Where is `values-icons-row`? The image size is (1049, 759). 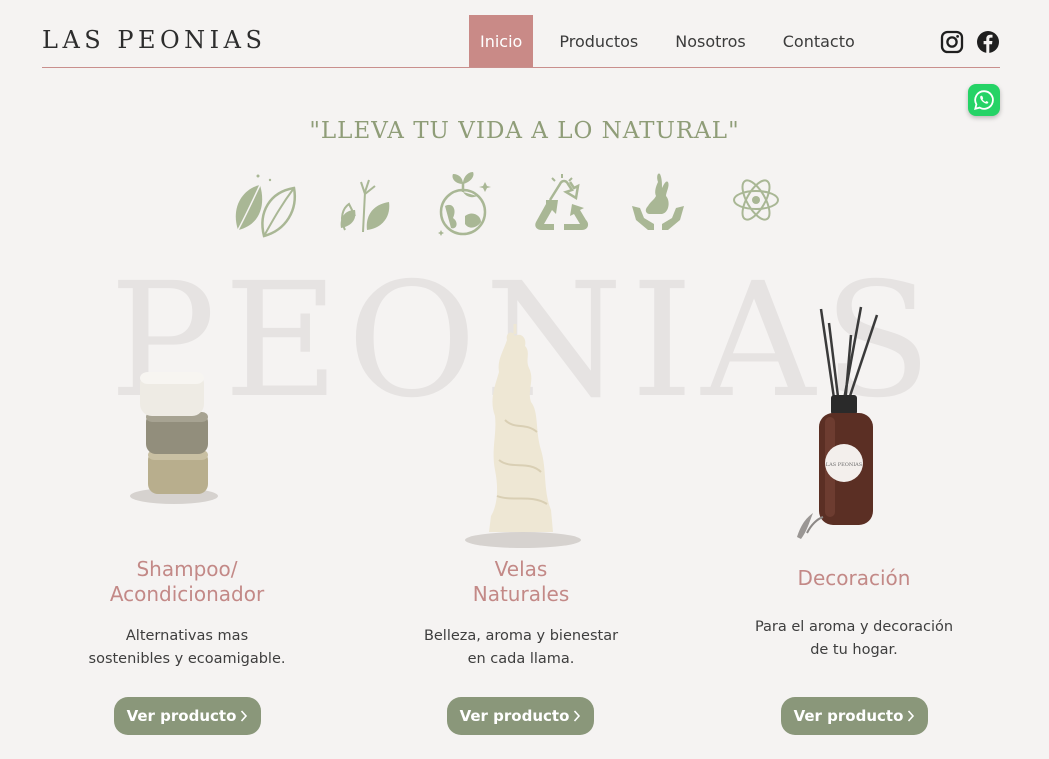
values-icons-row is located at coordinates (510, 205).